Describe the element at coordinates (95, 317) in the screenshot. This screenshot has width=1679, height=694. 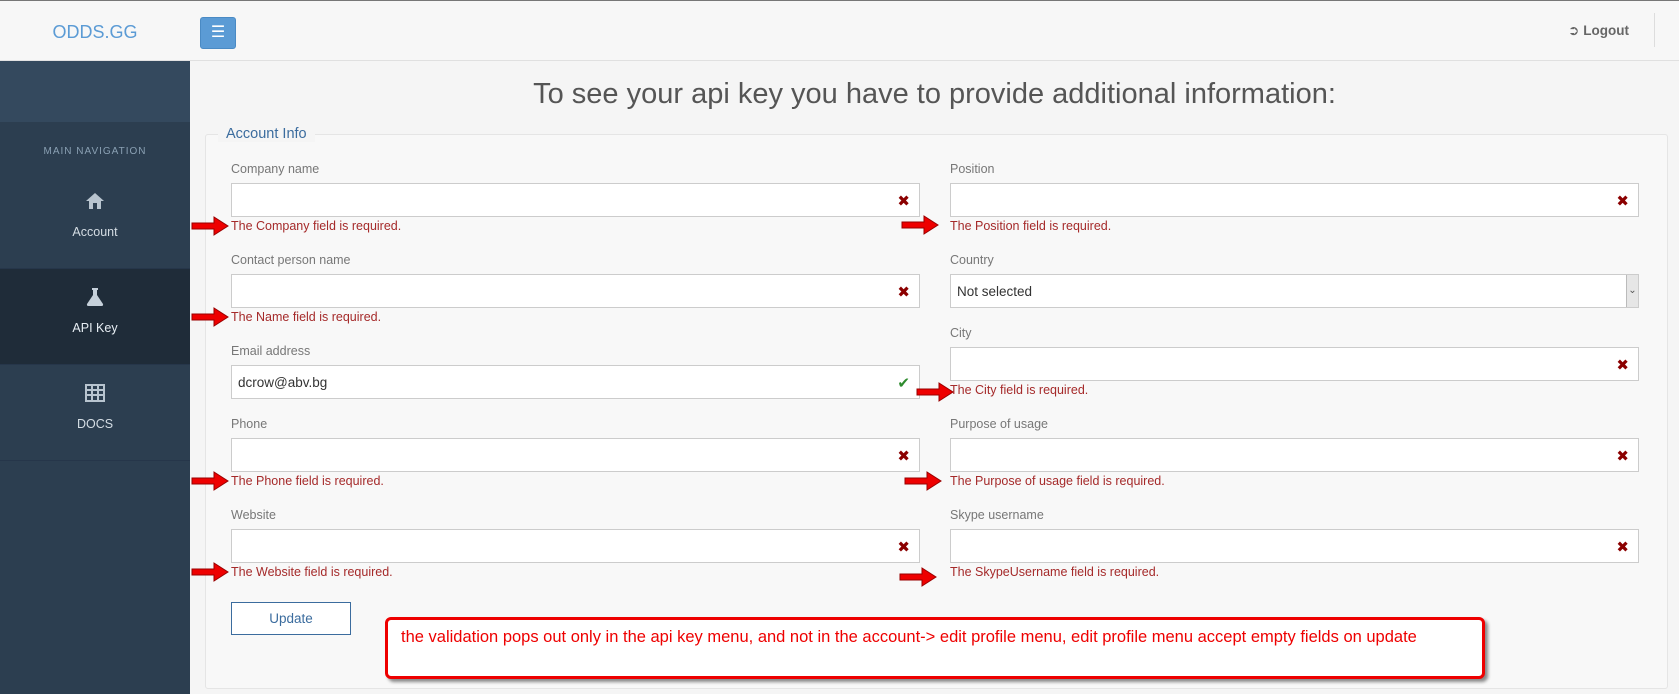
I see `sidebar-item-api-key: API Key` at that location.